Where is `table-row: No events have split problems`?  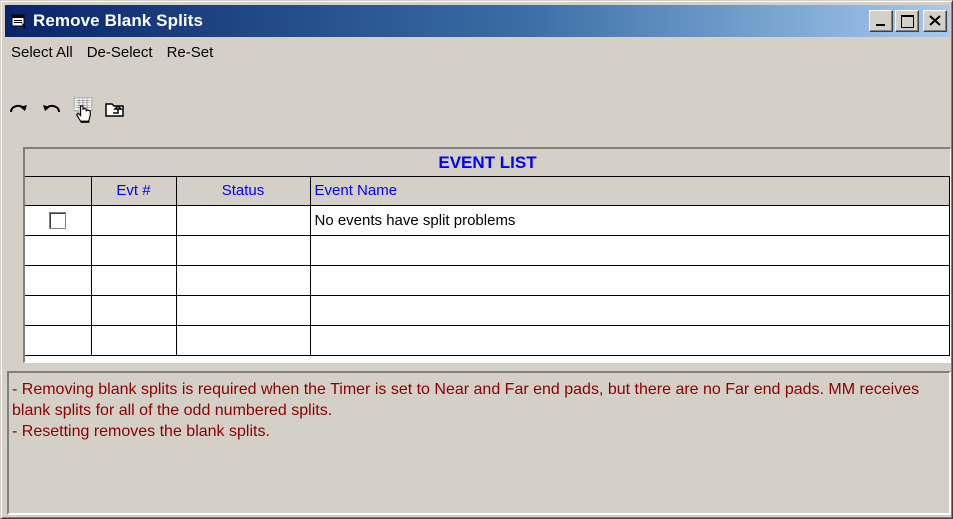
table-row: No events have split problems is located at coordinates (487, 220).